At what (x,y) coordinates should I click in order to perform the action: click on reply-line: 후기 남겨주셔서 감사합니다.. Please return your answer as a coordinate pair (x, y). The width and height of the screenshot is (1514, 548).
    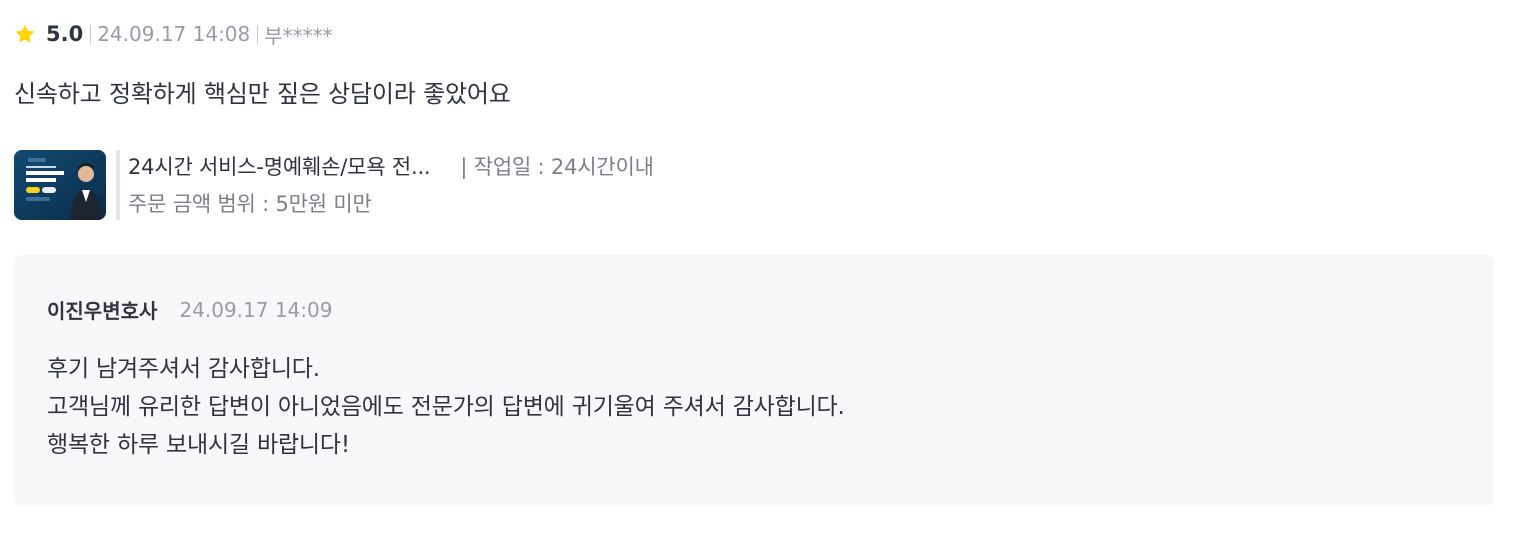
    Looking at the image, I should click on (183, 369).